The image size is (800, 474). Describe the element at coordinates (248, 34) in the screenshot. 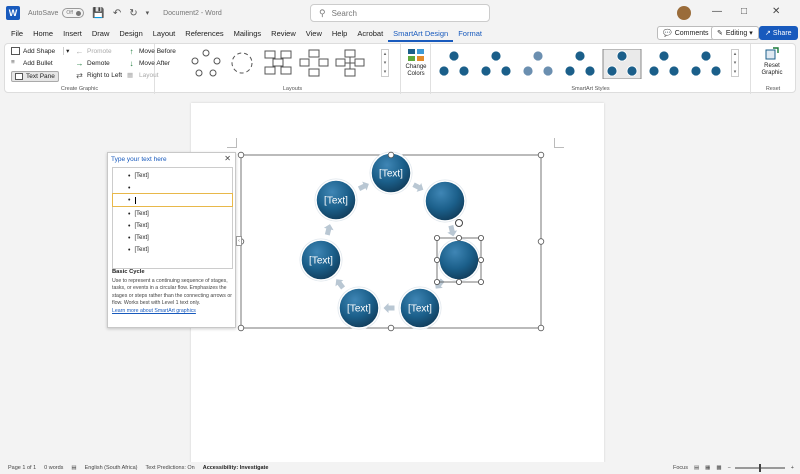

I see `tab-mailings: Mailings` at that location.